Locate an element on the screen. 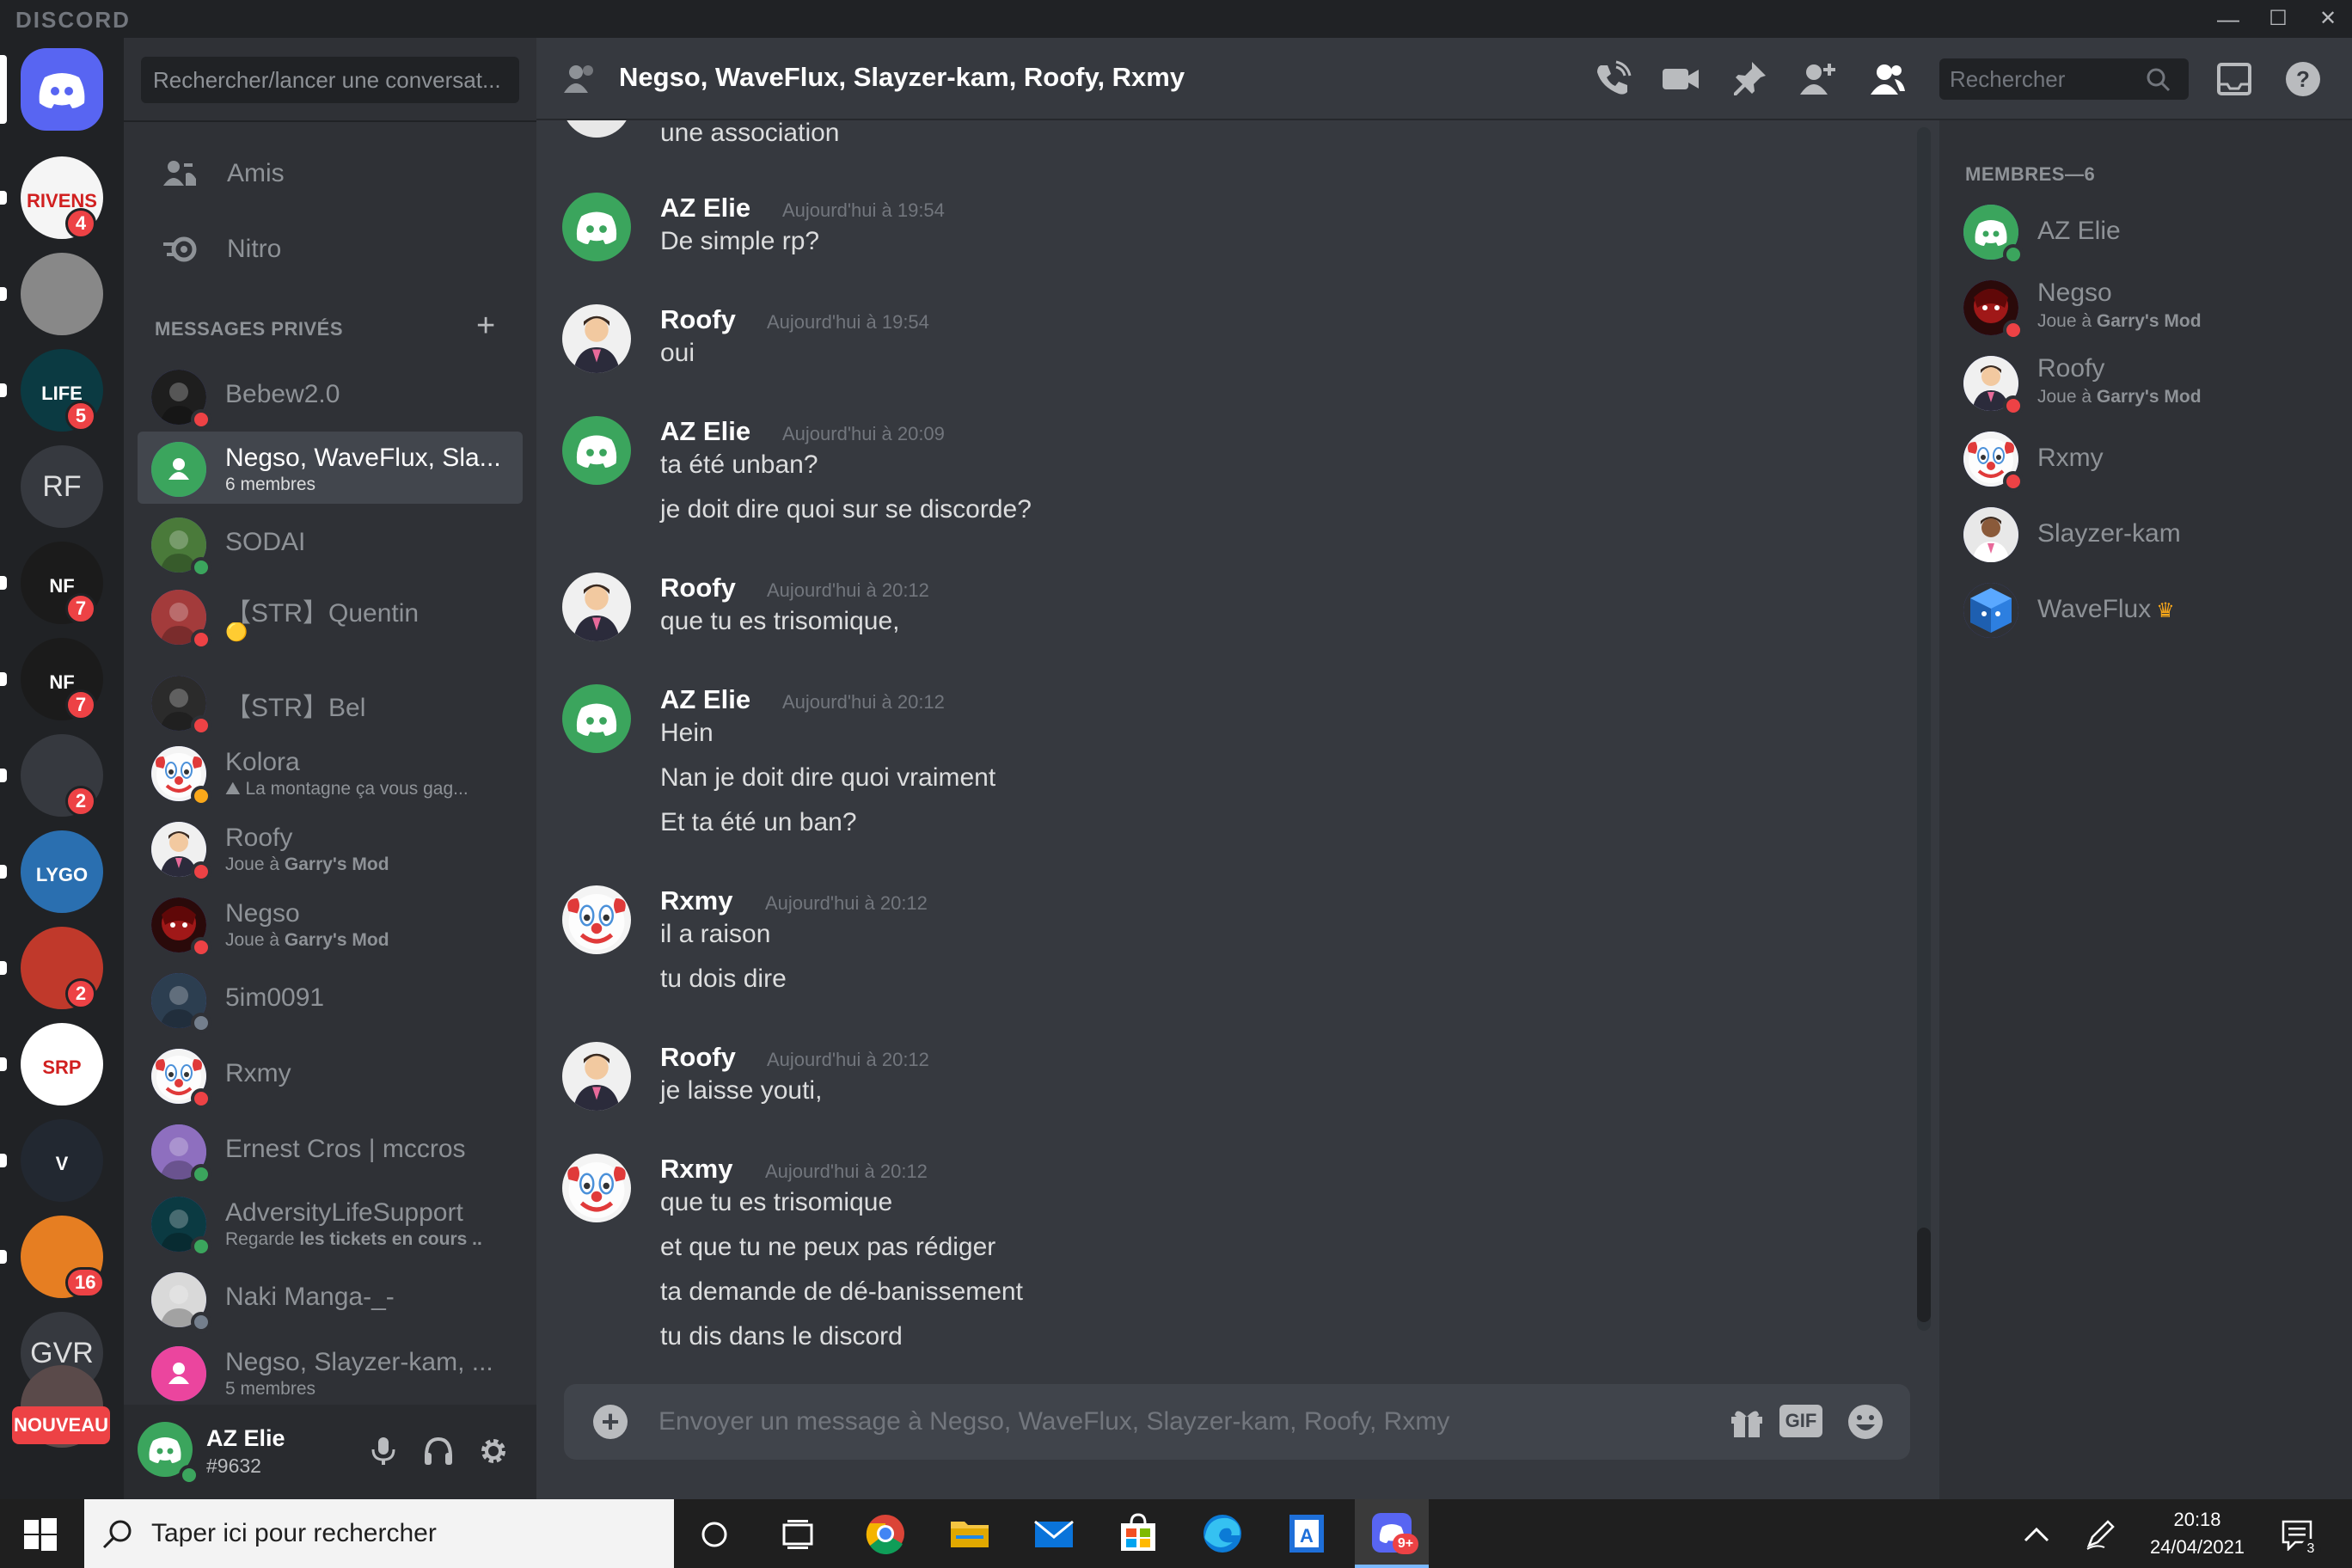  server-logo-text: NF is located at coordinates (62, 682).